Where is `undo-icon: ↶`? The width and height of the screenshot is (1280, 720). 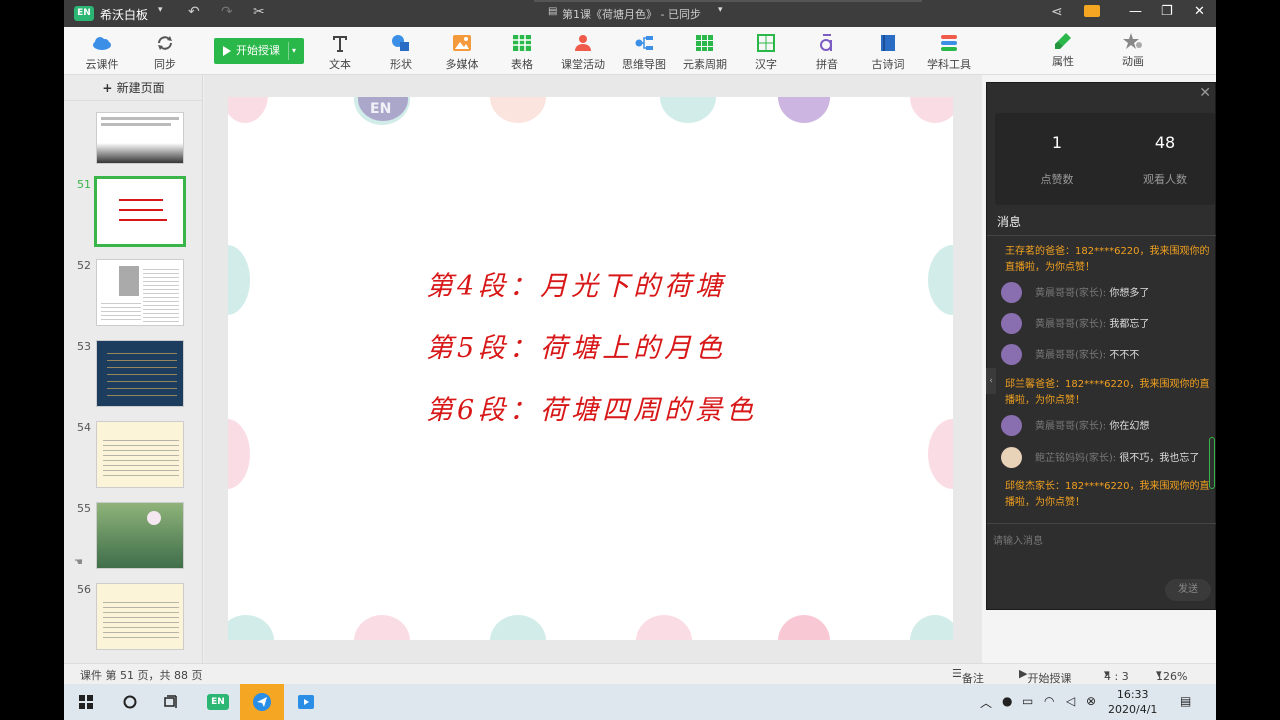 undo-icon: ↶ is located at coordinates (194, 12).